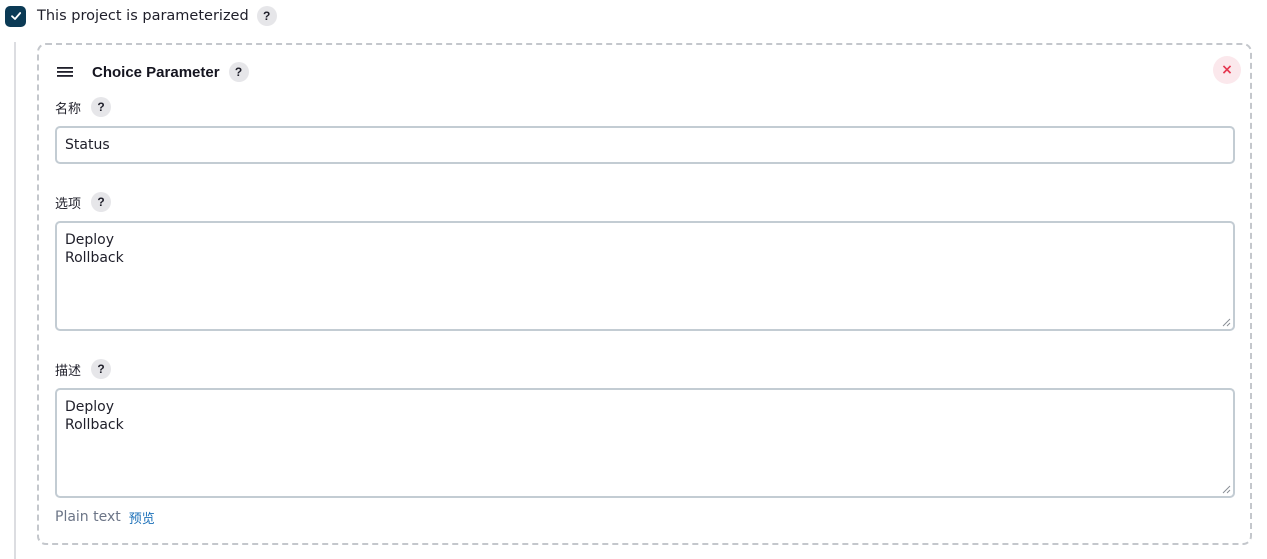  What do you see at coordinates (156, 72) in the screenshot?
I see `card-title: Choice Parameter` at bounding box center [156, 72].